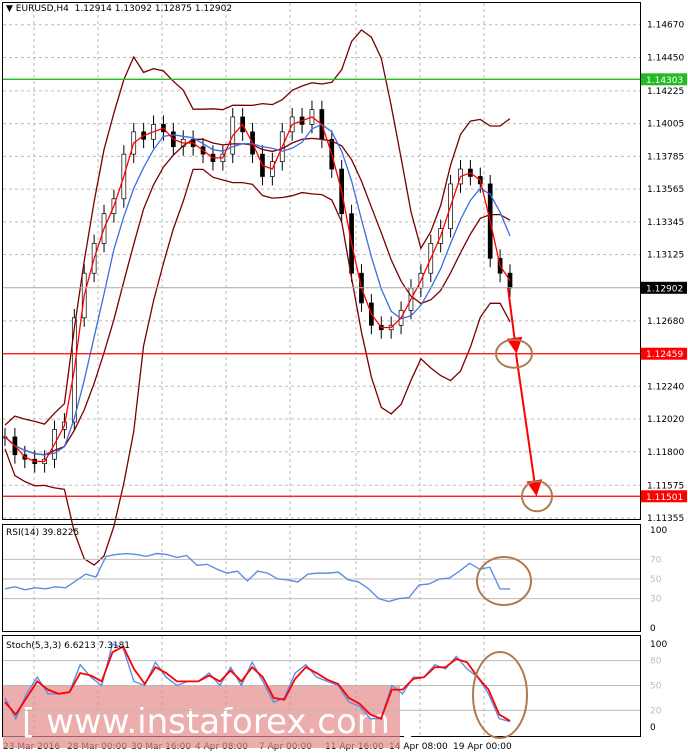 This screenshot has width=688, height=755. Describe the element at coordinates (257, 577) in the screenshot. I see `rsi-line` at that location.